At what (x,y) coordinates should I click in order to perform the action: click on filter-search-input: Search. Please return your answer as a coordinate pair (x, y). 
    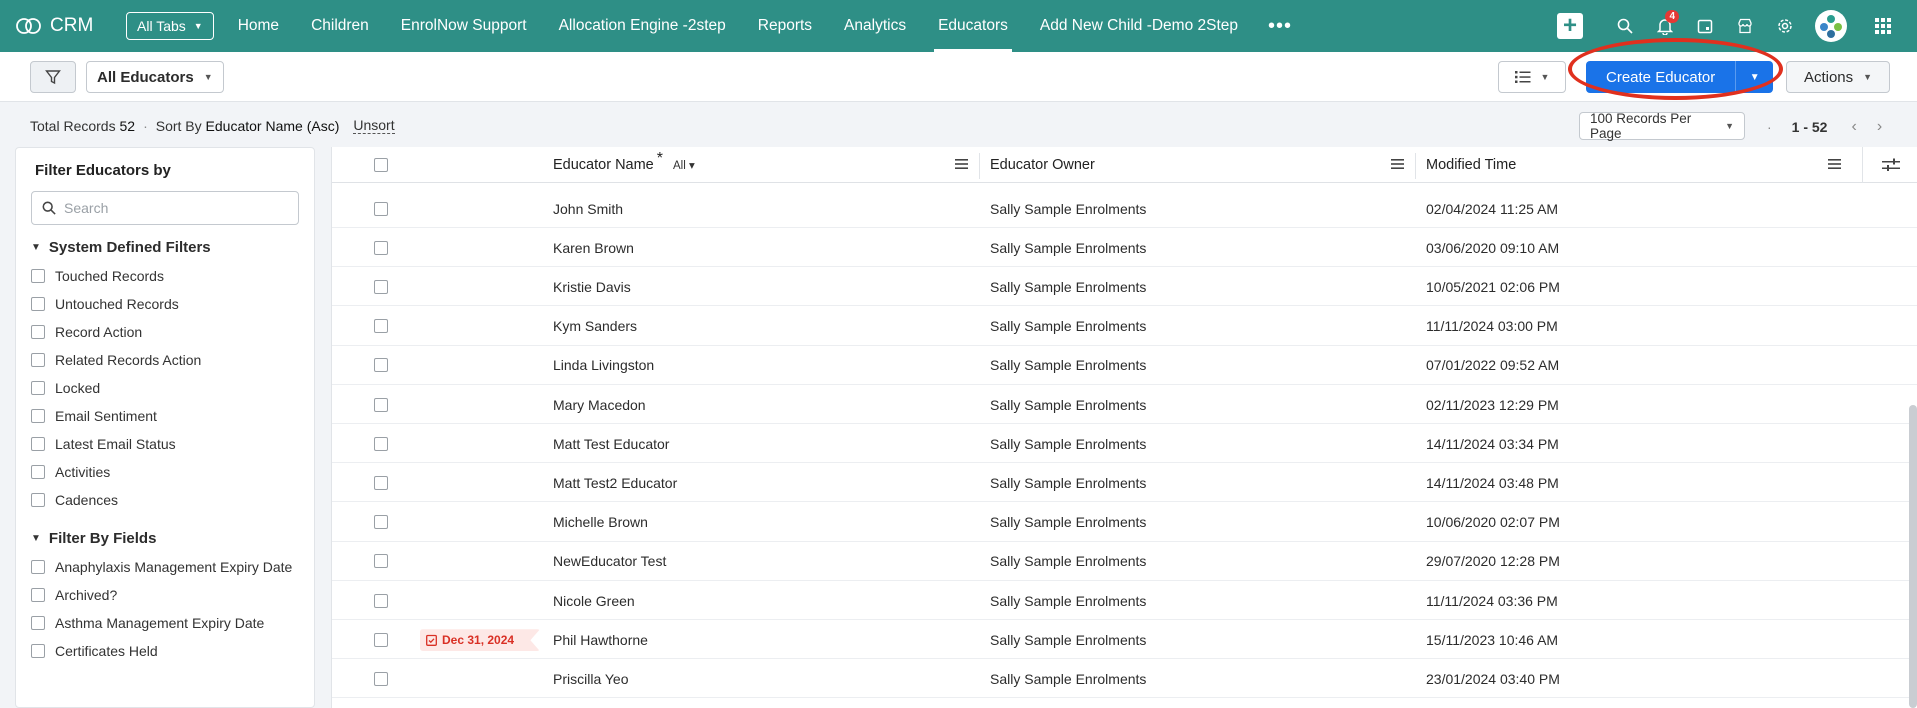
    Looking at the image, I should click on (165, 208).